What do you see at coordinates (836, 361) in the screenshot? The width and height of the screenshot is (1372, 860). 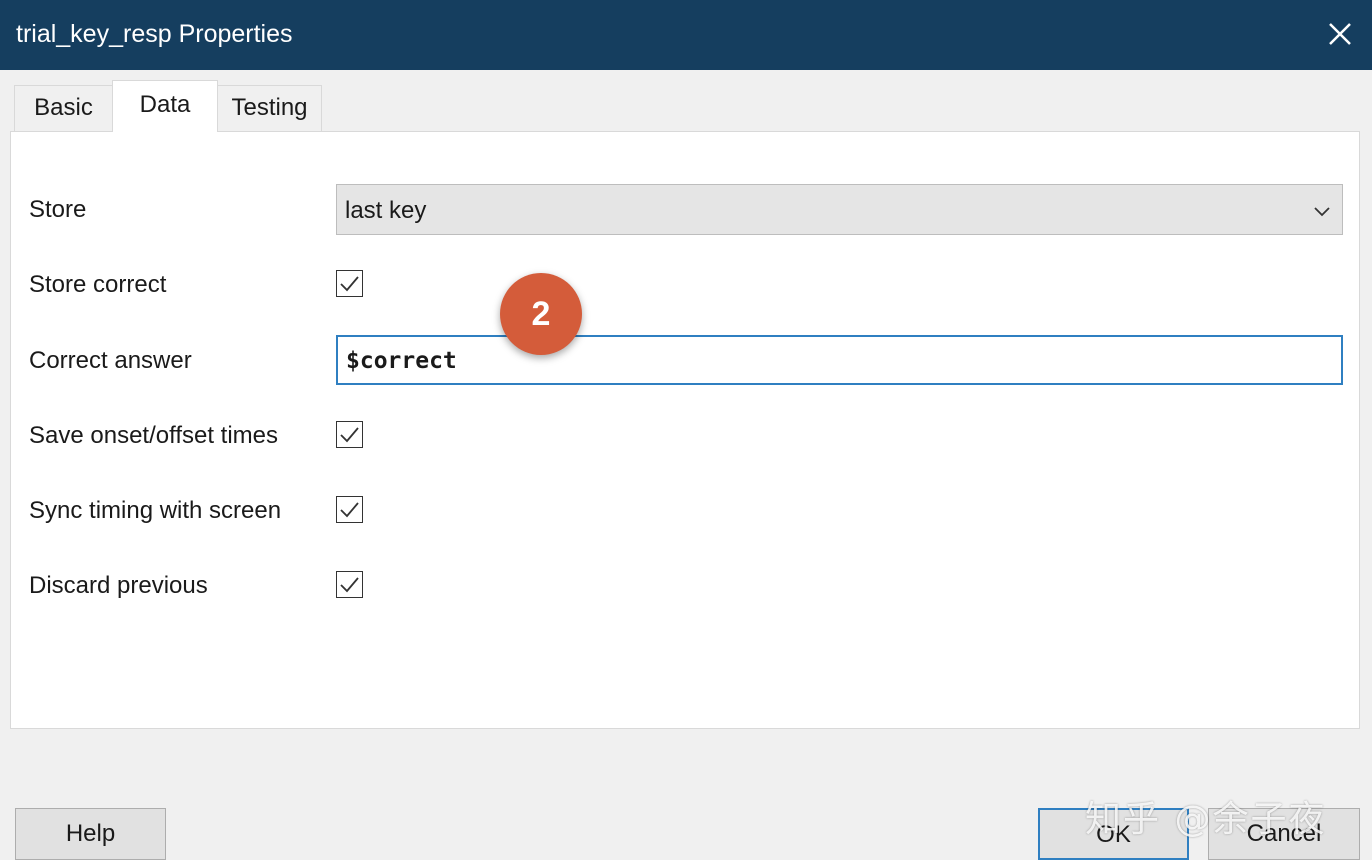 I see `correct-answer-input` at bounding box center [836, 361].